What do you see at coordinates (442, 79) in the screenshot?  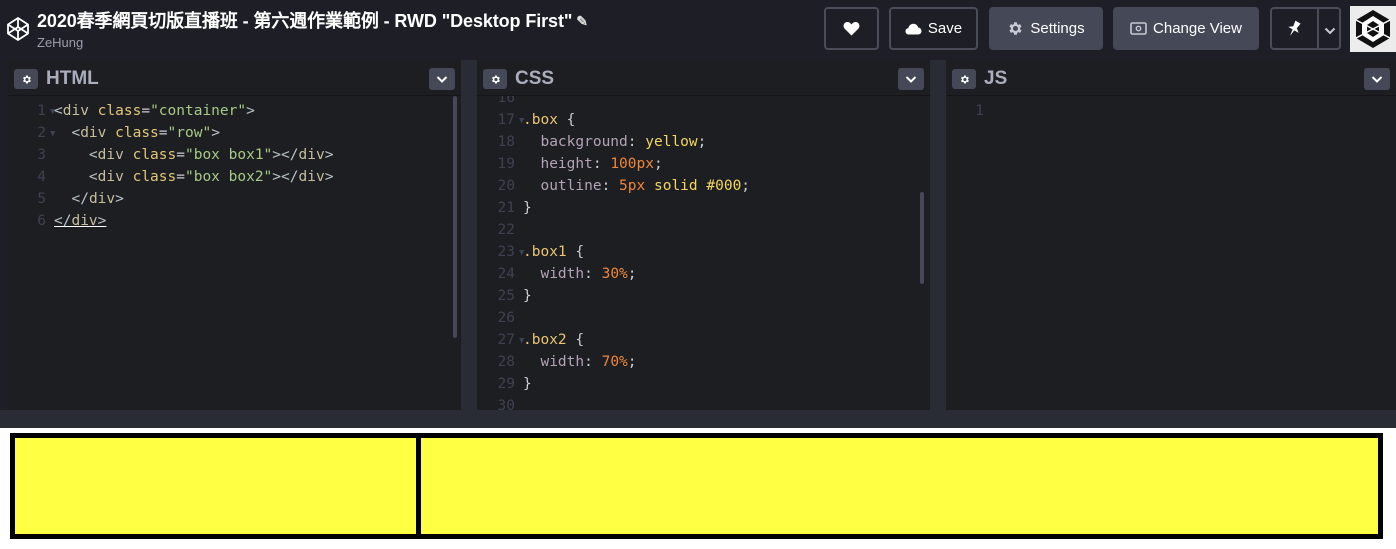 I see `html-pane-menu-button` at bounding box center [442, 79].